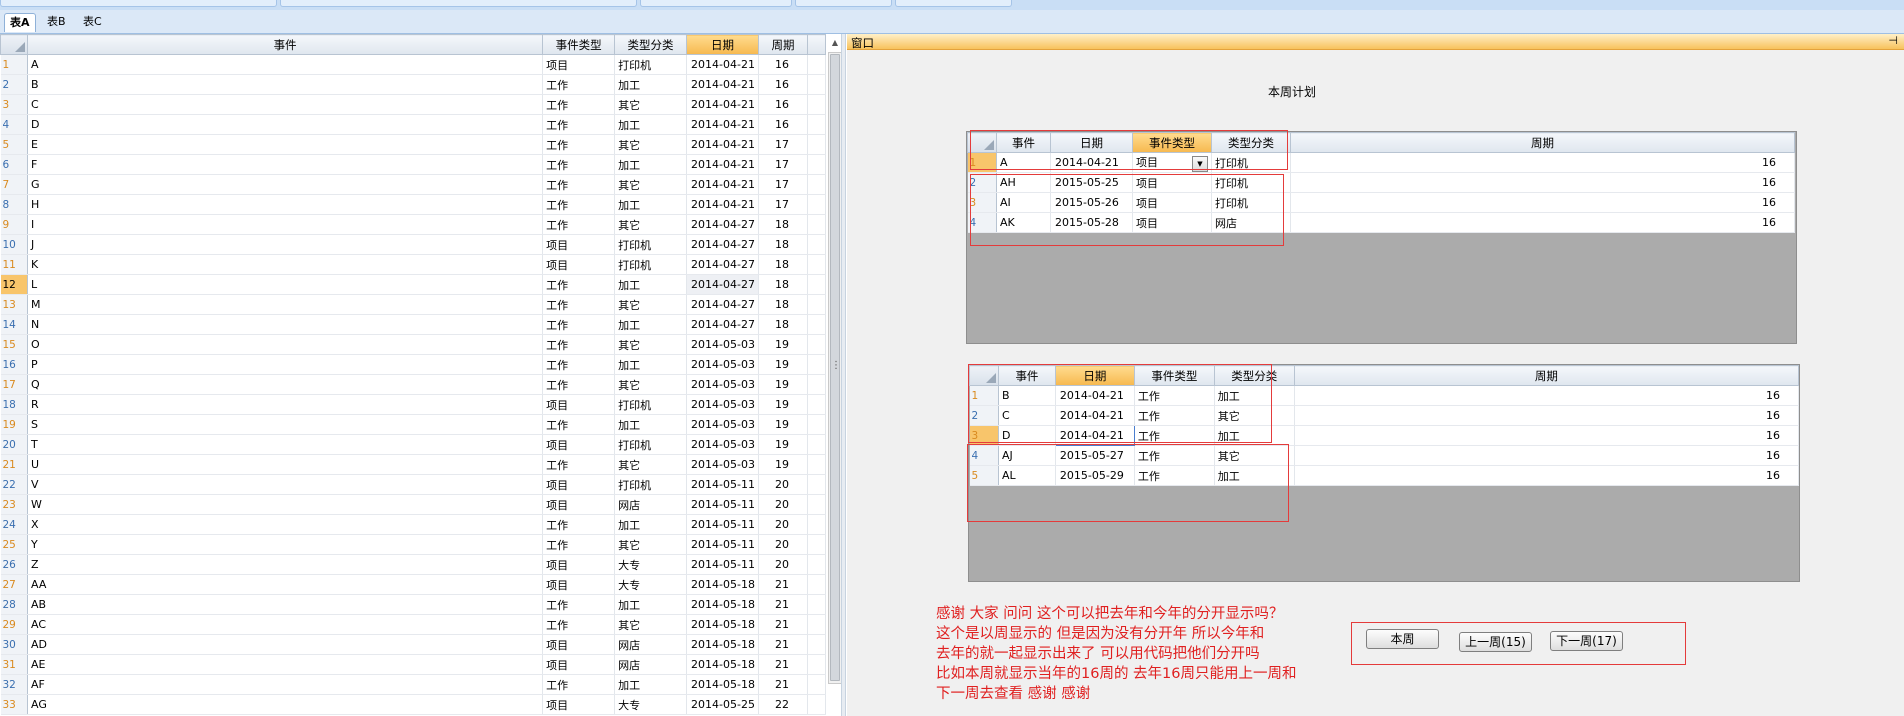  I want to click on splitter-grip-icon: ⋮, so click(836, 365).